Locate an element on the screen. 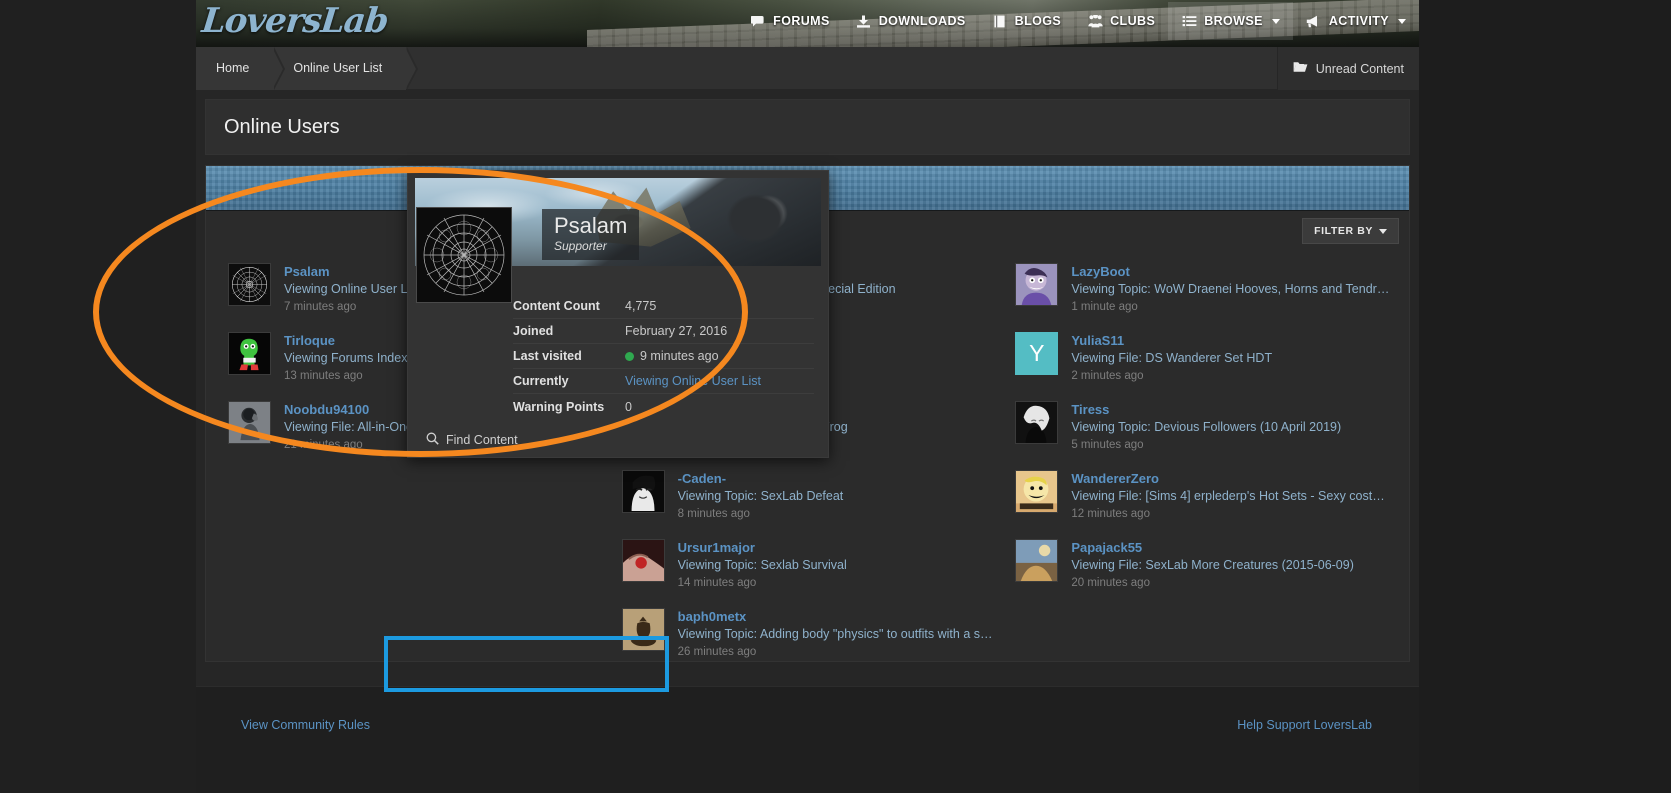  list-icon is located at coordinates (1189, 21).